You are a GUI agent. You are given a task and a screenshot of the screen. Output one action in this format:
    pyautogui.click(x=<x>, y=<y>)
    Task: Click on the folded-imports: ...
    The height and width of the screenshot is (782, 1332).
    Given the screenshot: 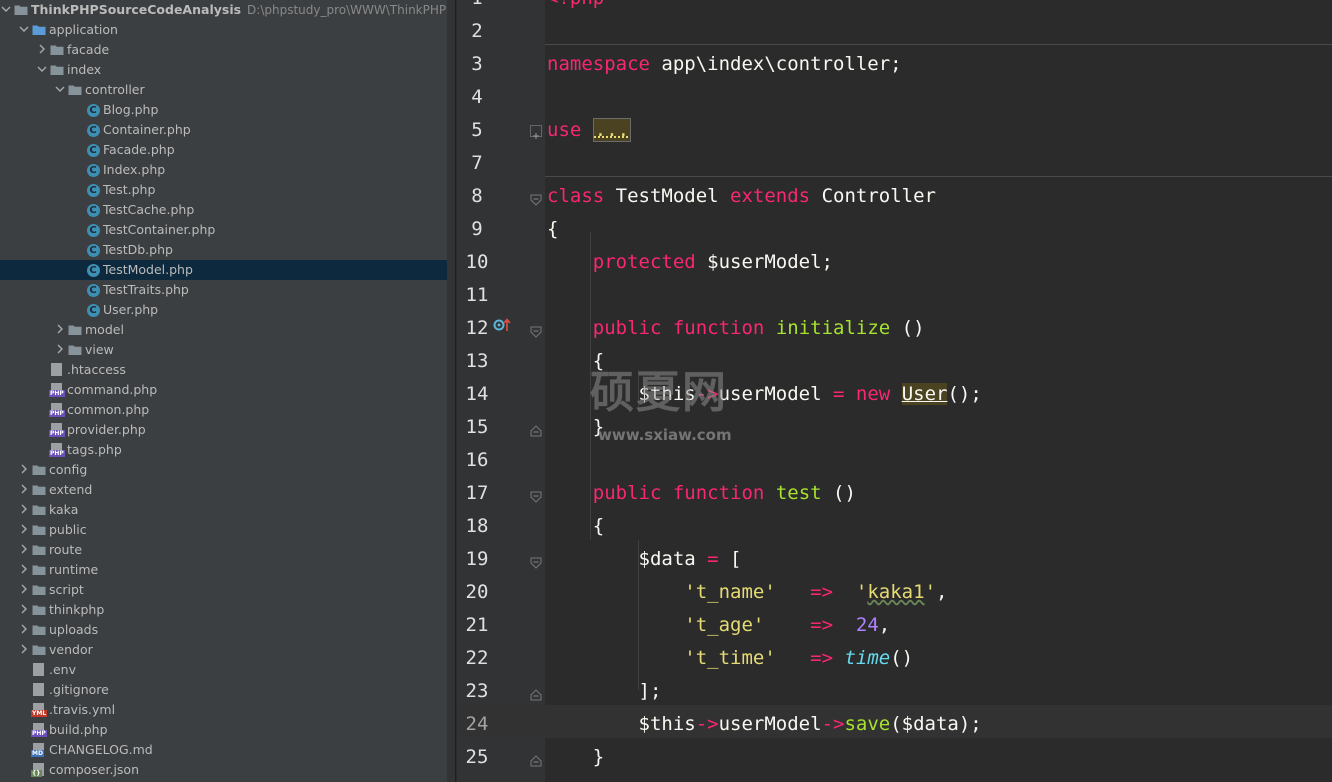 What is the action you would take?
    pyautogui.click(x=612, y=130)
    